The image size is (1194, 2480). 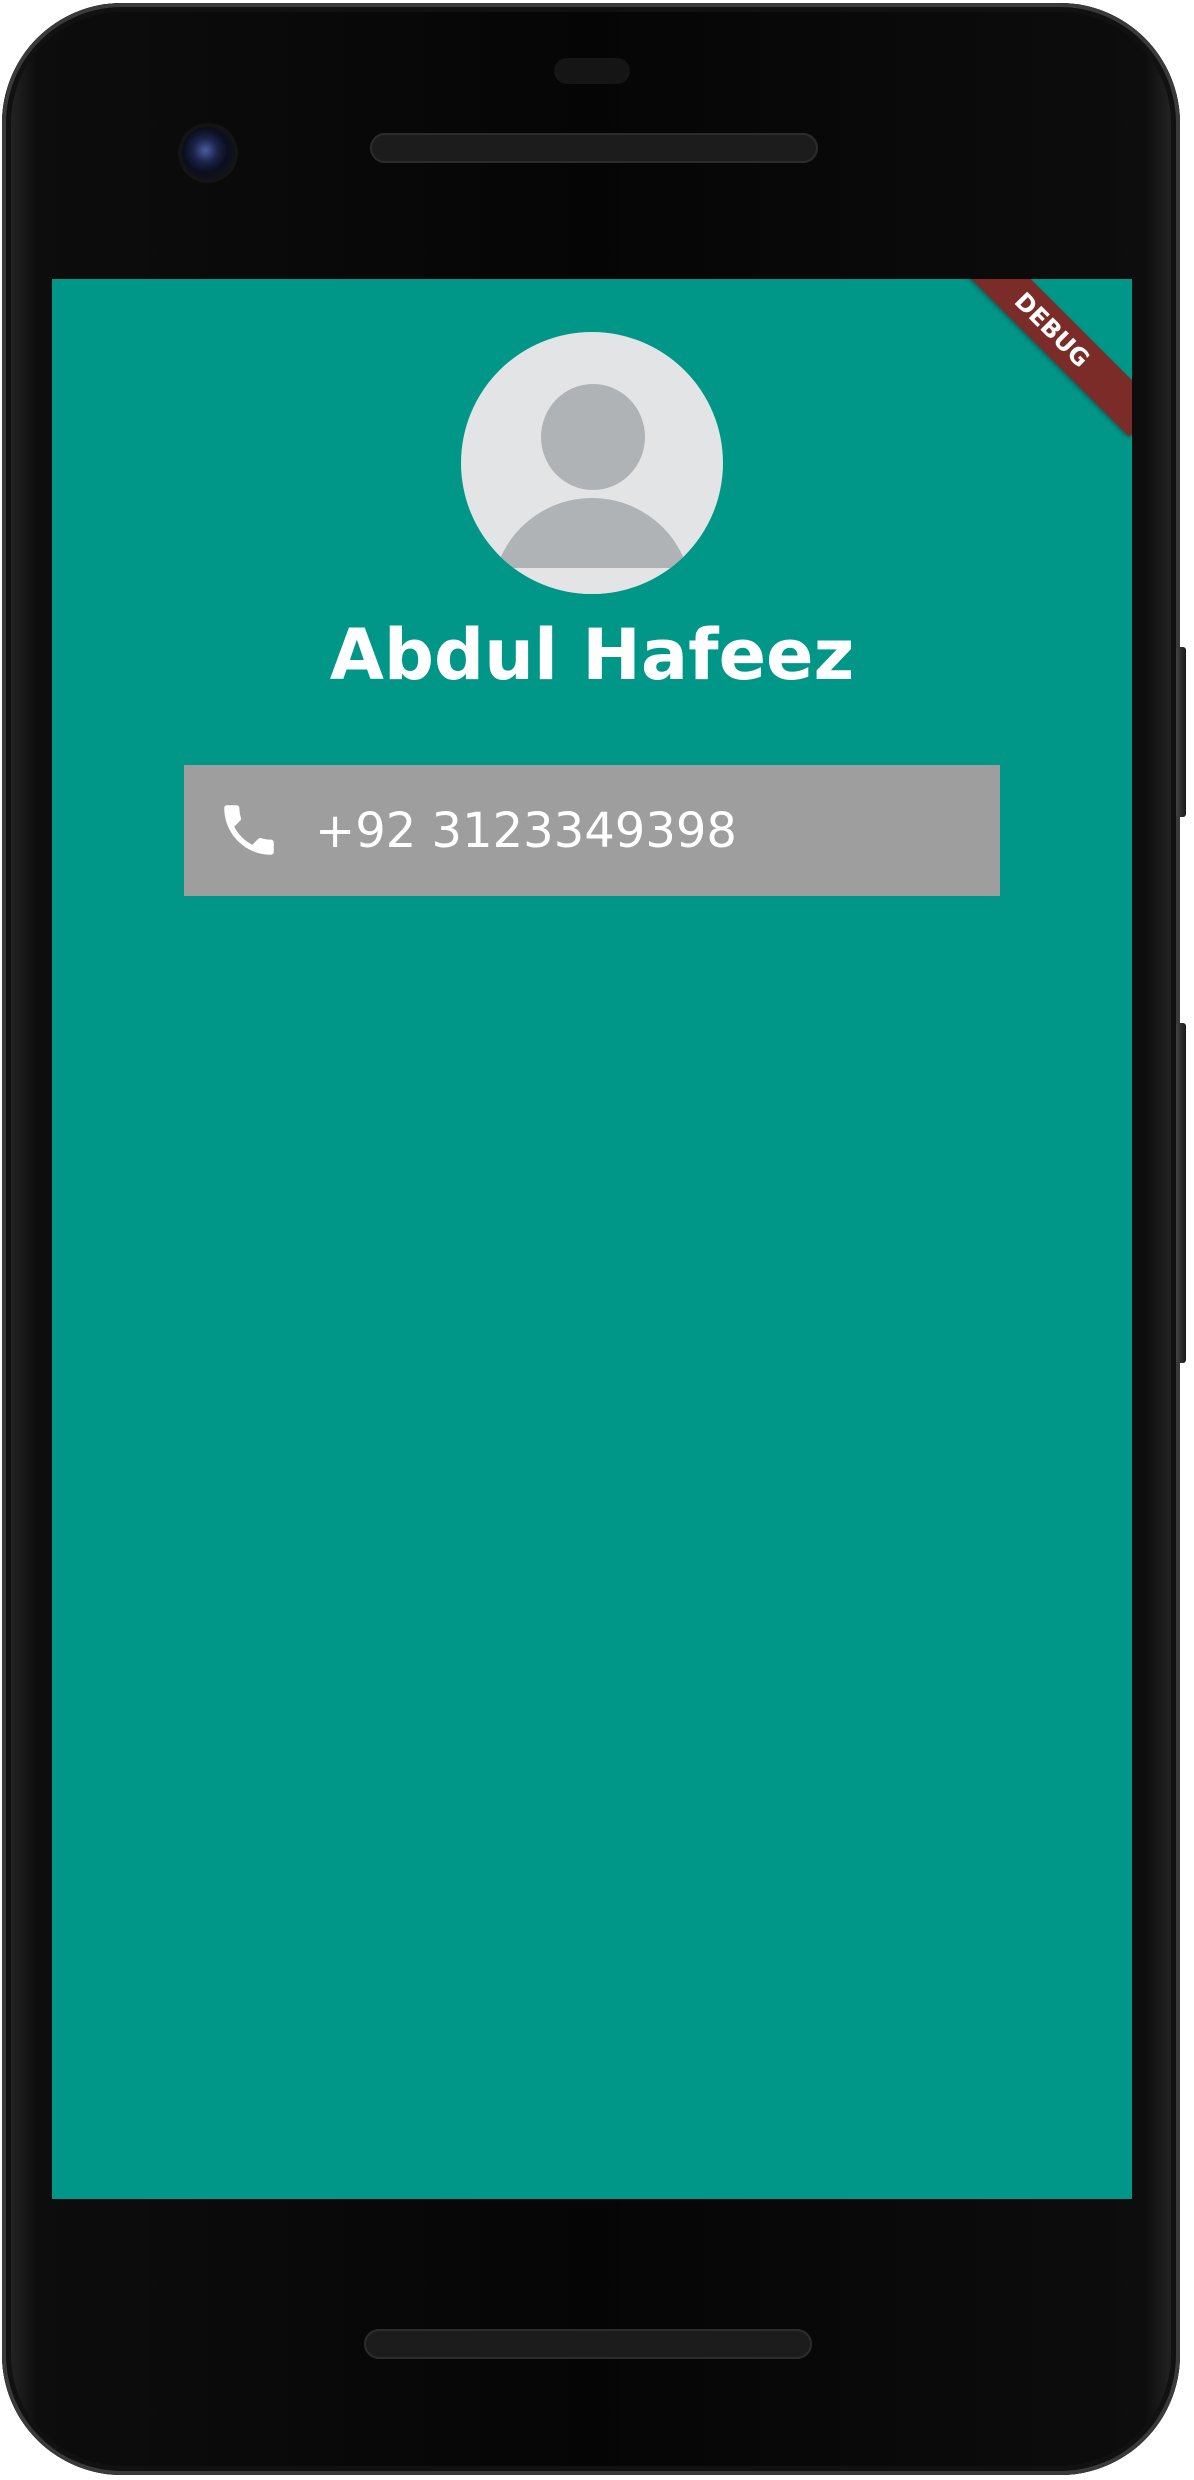 I want to click on front-camera, so click(x=208, y=153).